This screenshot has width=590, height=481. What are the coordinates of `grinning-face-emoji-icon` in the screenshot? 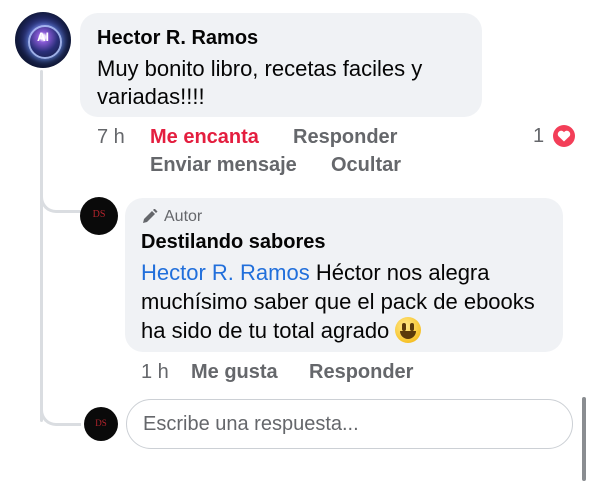 It's located at (408, 330).